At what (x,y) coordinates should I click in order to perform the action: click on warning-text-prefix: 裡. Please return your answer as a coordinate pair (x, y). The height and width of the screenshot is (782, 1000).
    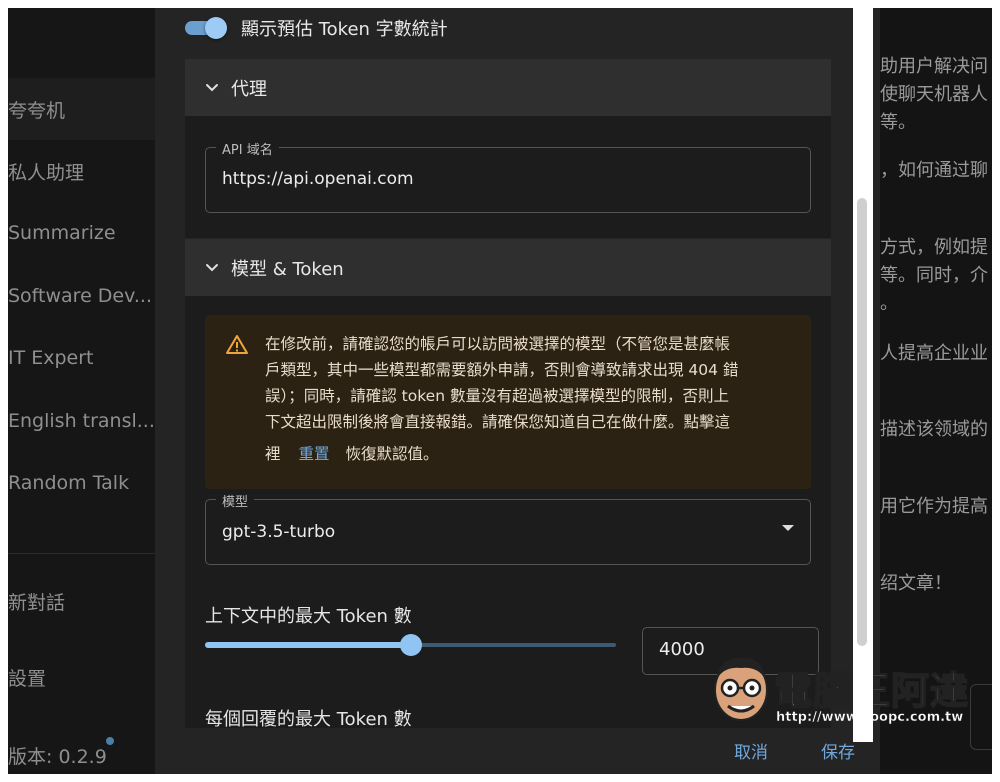
    Looking at the image, I should click on (273, 454).